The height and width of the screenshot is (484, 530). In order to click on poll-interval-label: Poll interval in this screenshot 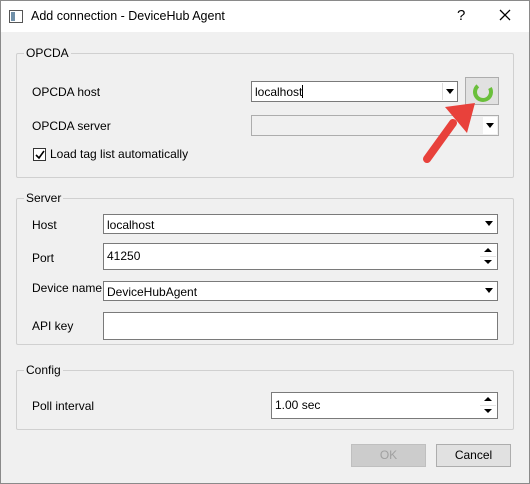, I will do `click(63, 406)`.